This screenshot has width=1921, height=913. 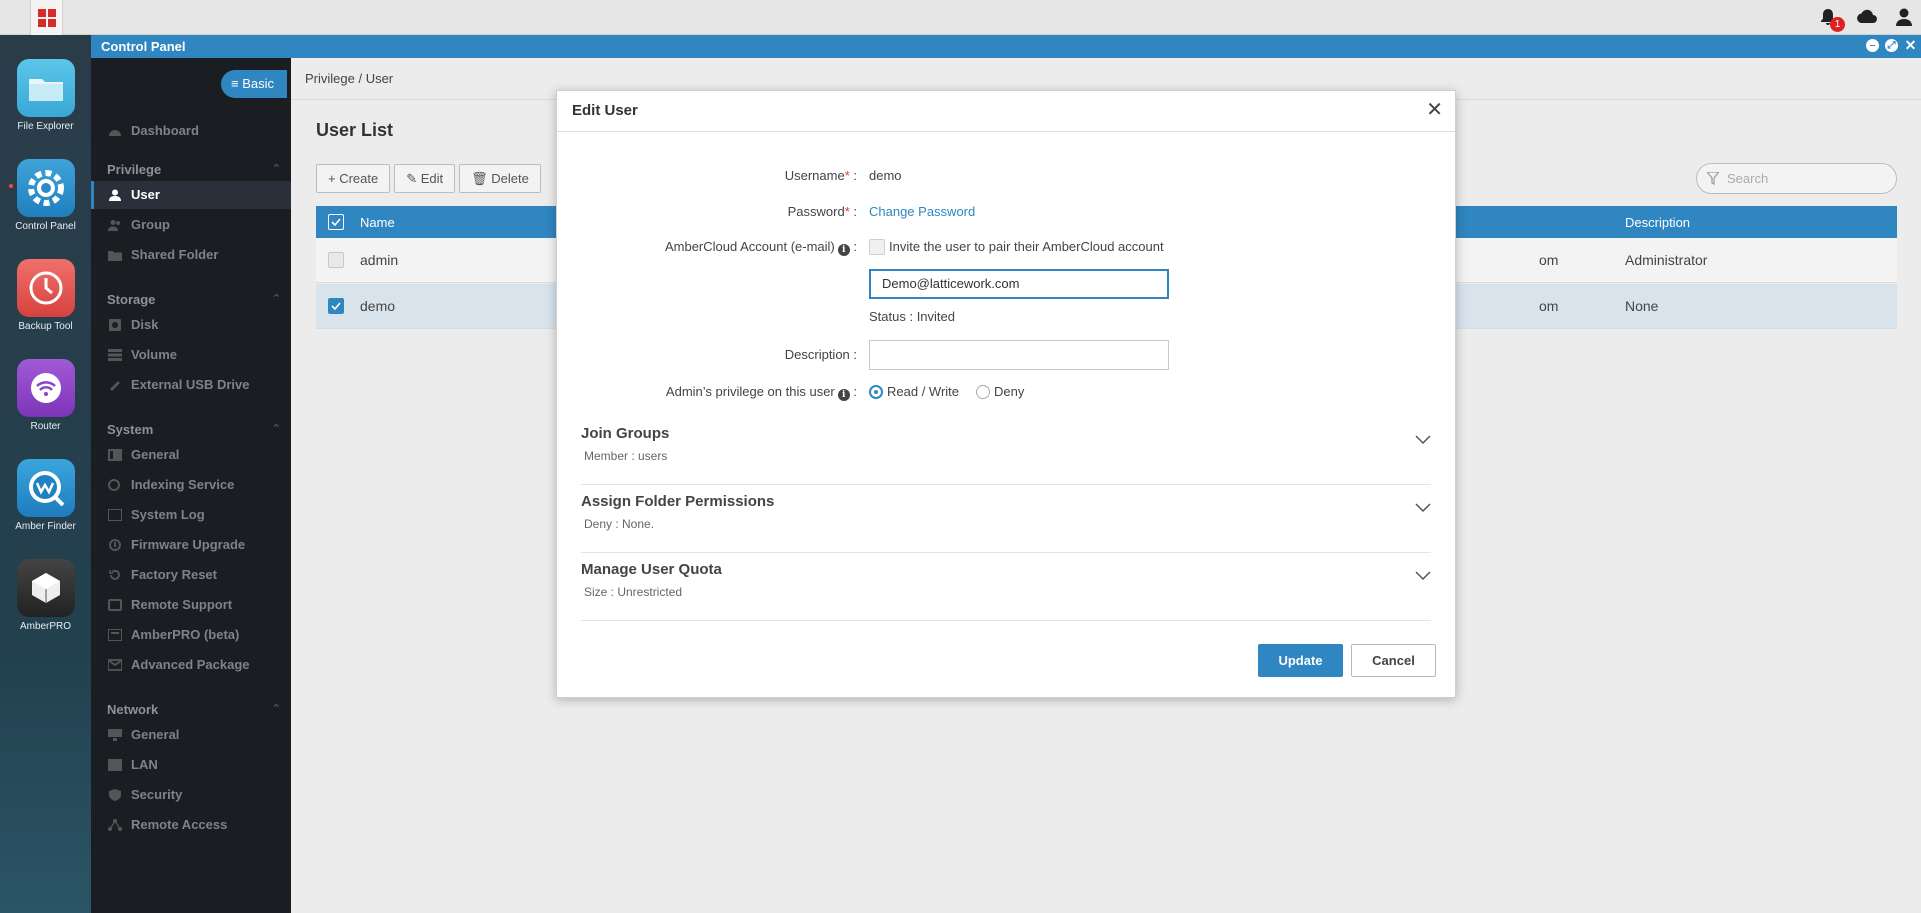 I want to click on privilege-label: Admin’s privilege on this user i :, so click(x=761, y=392).